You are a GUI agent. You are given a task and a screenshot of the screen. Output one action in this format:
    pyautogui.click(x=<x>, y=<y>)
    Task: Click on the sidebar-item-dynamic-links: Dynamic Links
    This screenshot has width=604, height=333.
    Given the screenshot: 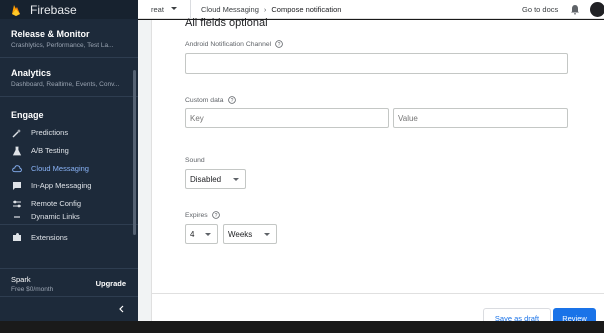 What is the action you would take?
    pyautogui.click(x=69, y=216)
    